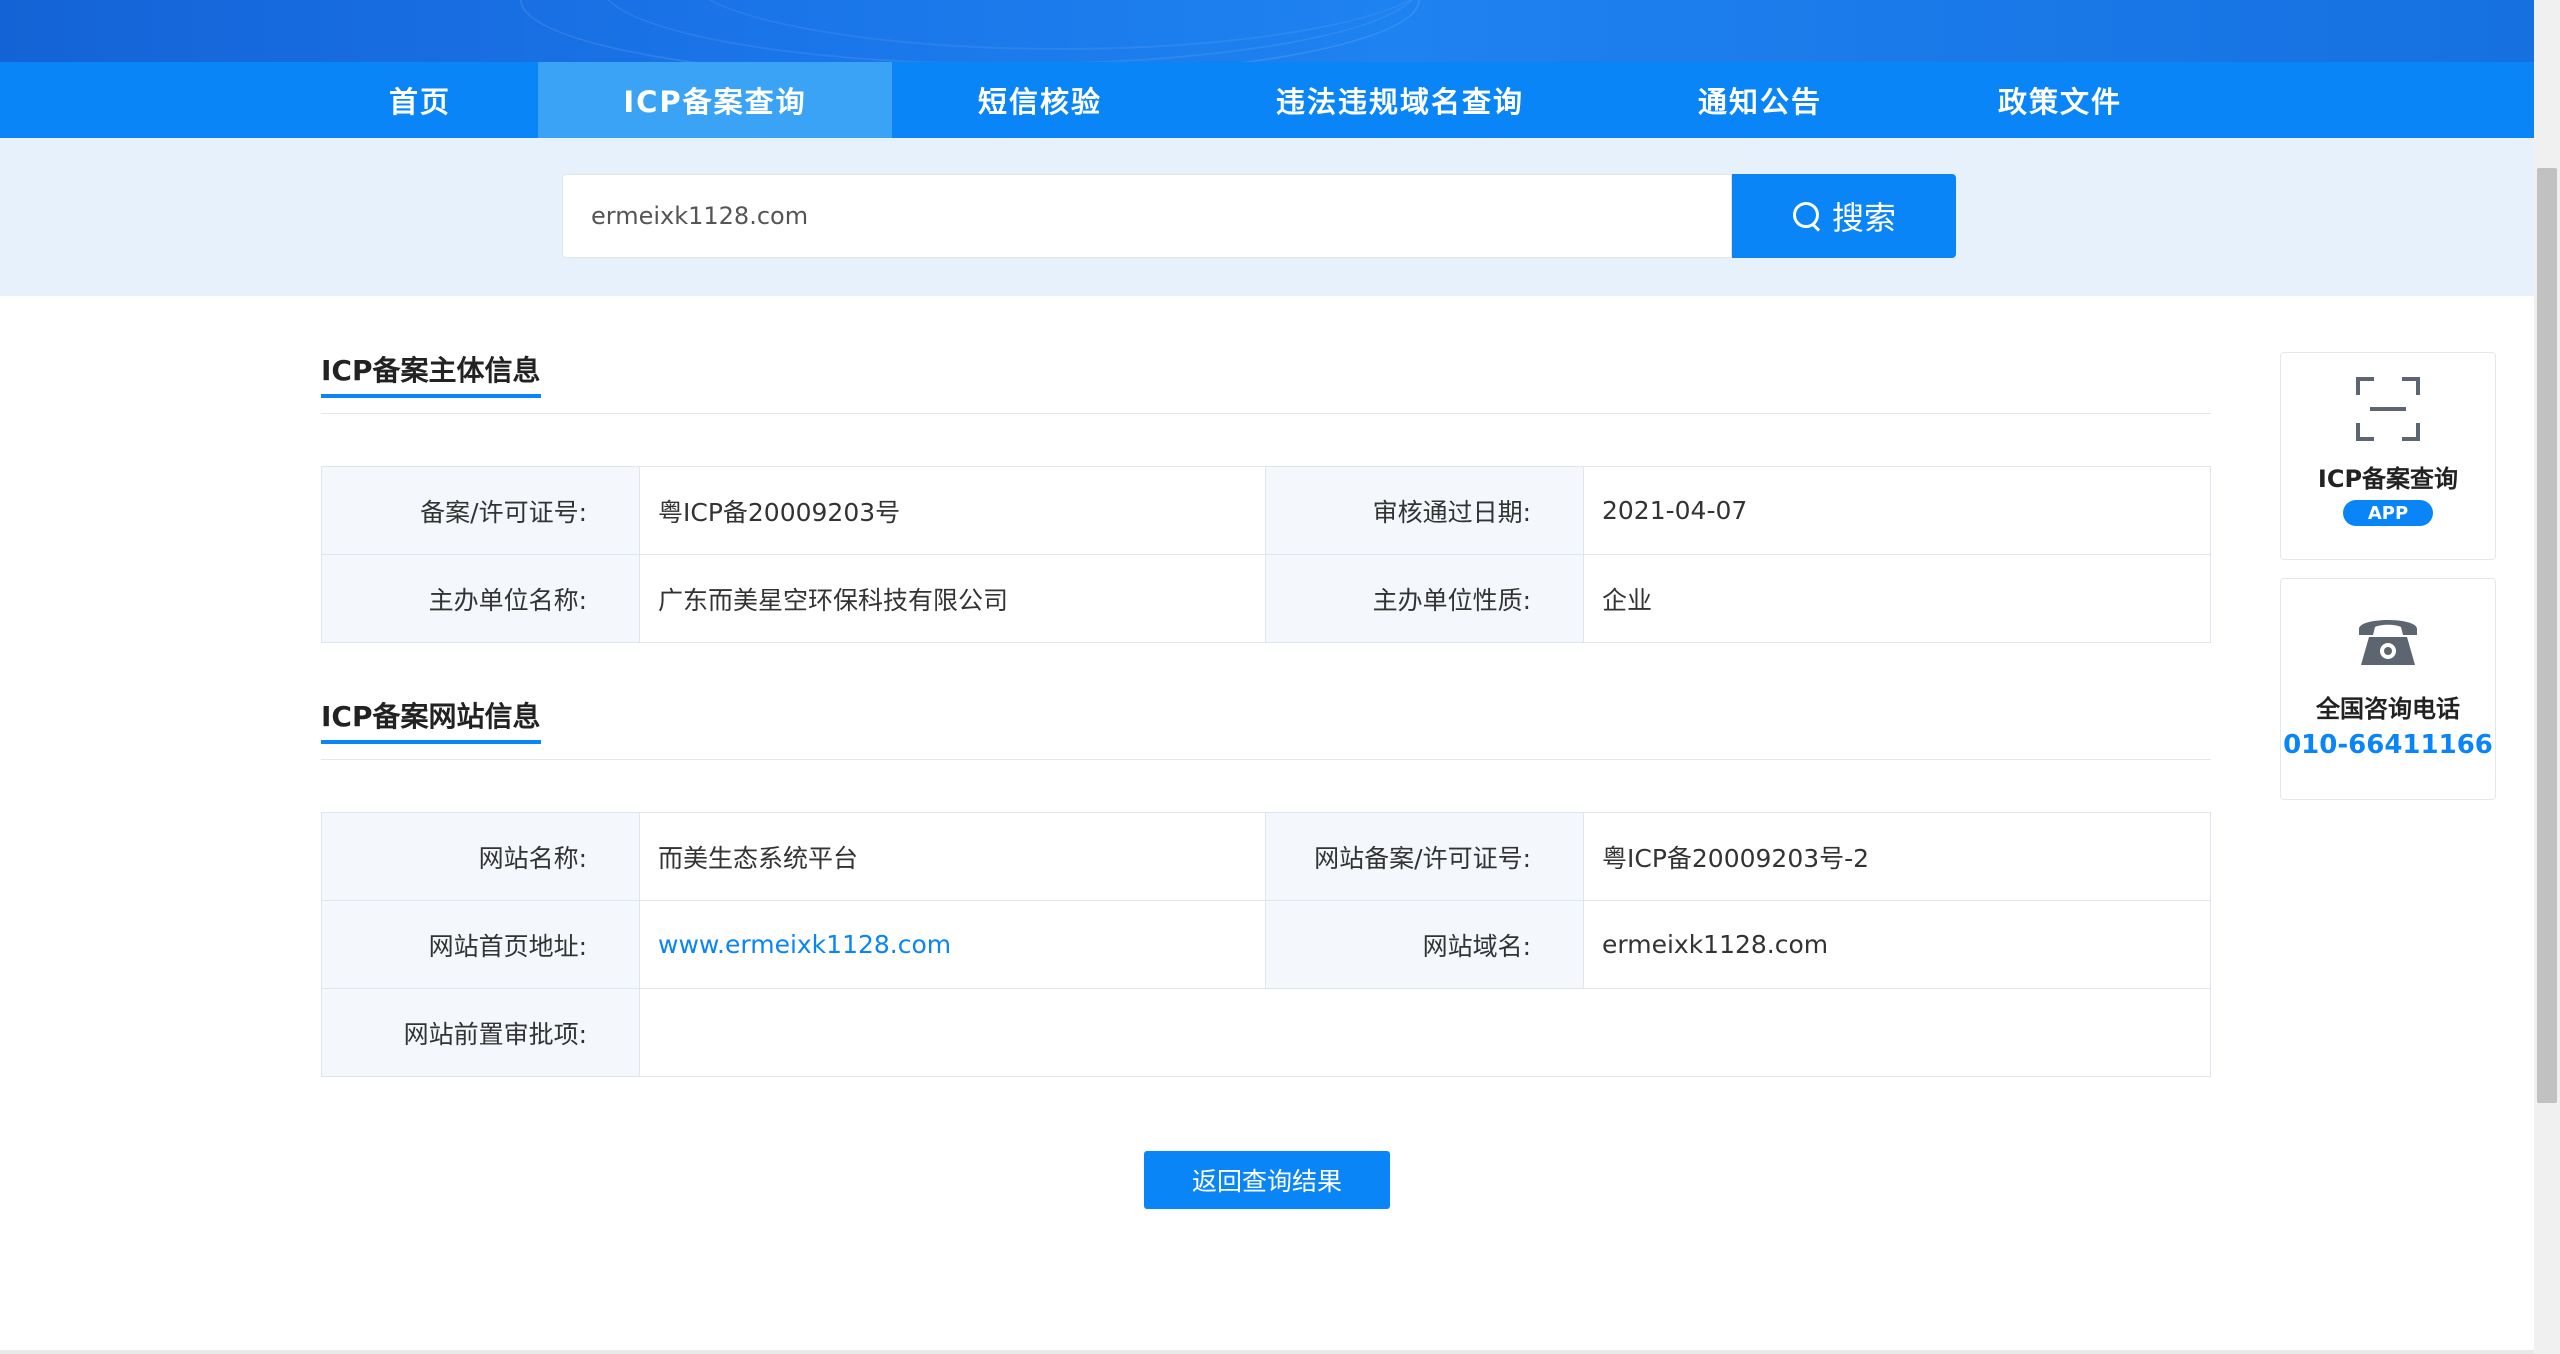 The width and height of the screenshot is (2560, 1354). What do you see at coordinates (481, 510) in the screenshot?
I see `record-number-label: 备案/许可证号:` at bounding box center [481, 510].